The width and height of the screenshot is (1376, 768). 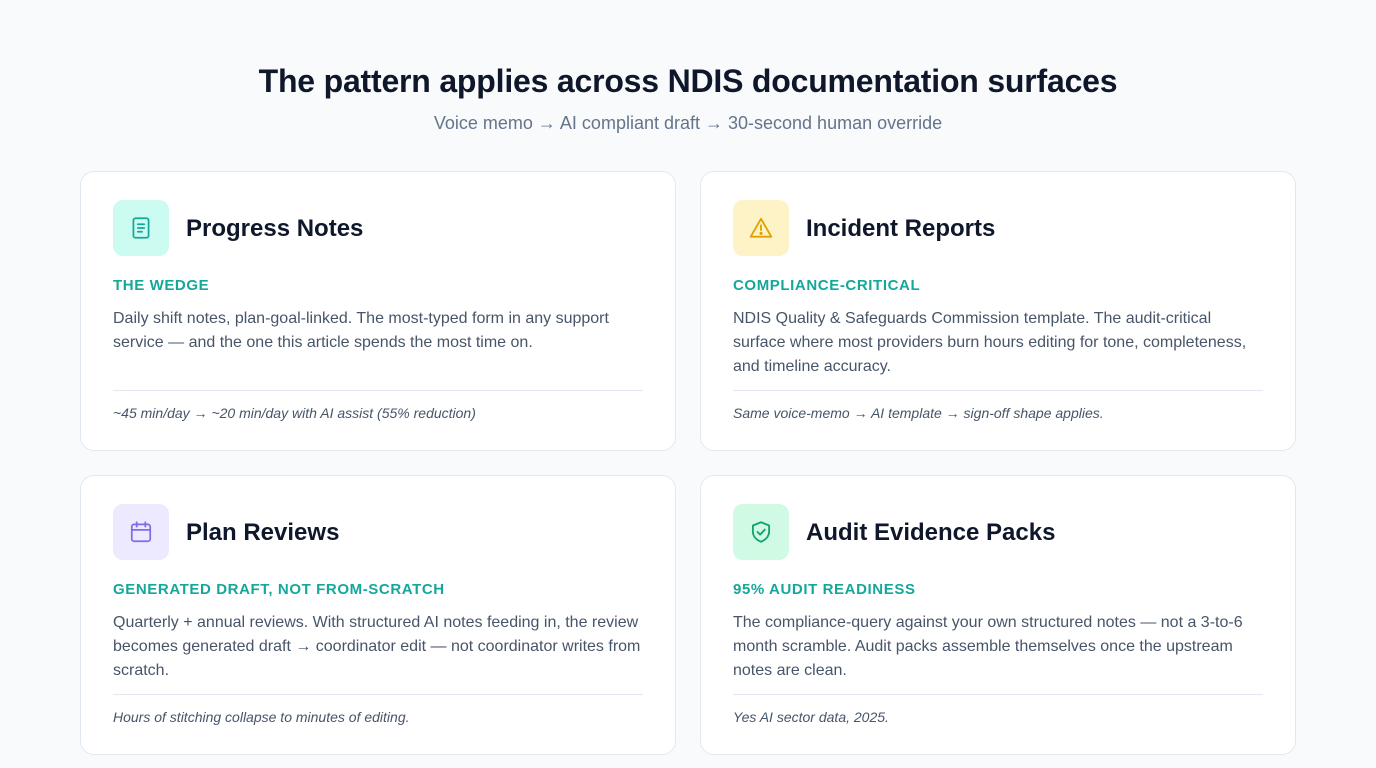 What do you see at coordinates (279, 589) in the screenshot?
I see `card-tag: GENERATED DRAFT, NOT FROM-SCRATCH` at bounding box center [279, 589].